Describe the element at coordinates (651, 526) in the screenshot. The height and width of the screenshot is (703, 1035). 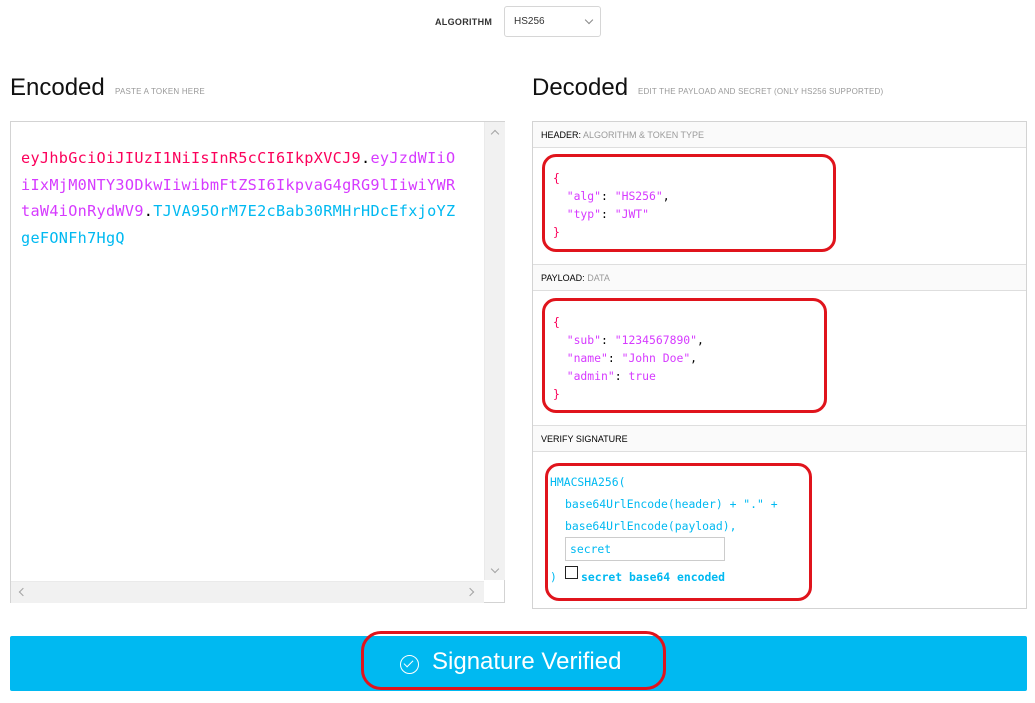
I see `verify-line-3: base64UrlEncode(payload),` at that location.